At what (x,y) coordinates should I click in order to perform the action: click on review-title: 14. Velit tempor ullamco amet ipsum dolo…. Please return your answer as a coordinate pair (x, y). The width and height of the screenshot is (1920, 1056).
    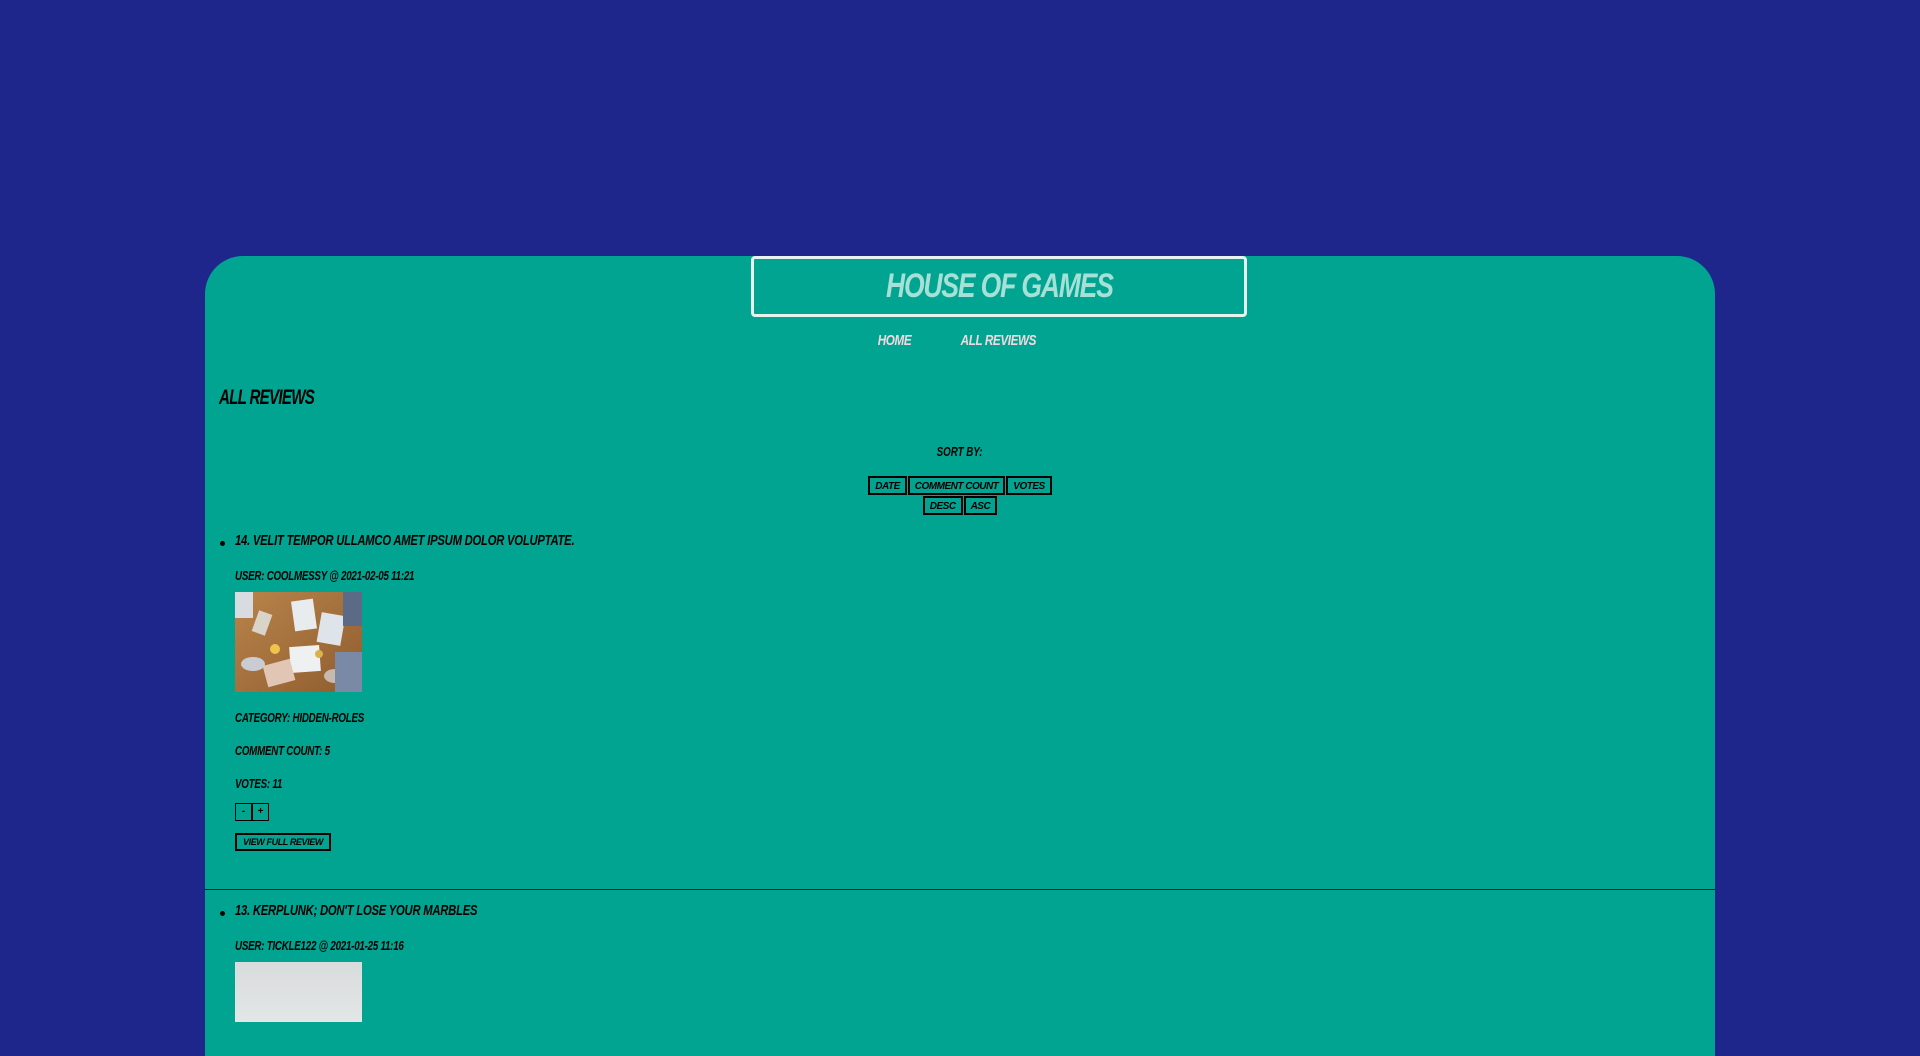
    Looking at the image, I should click on (405, 540).